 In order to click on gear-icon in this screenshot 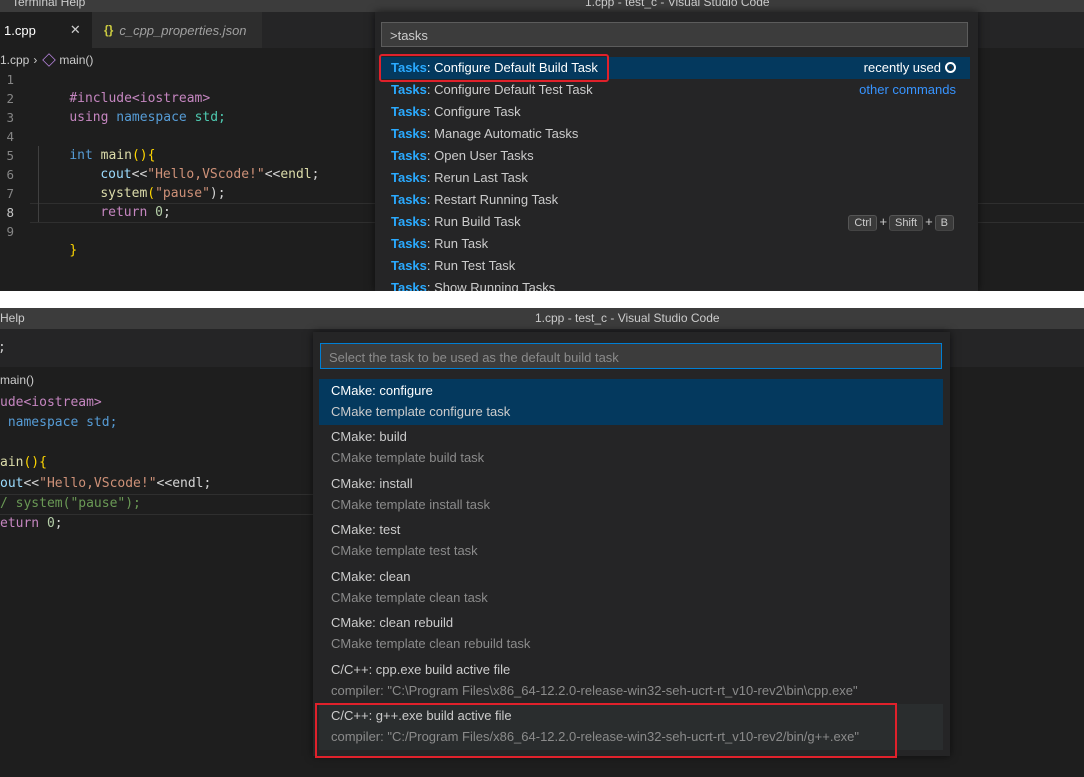, I will do `click(950, 67)`.